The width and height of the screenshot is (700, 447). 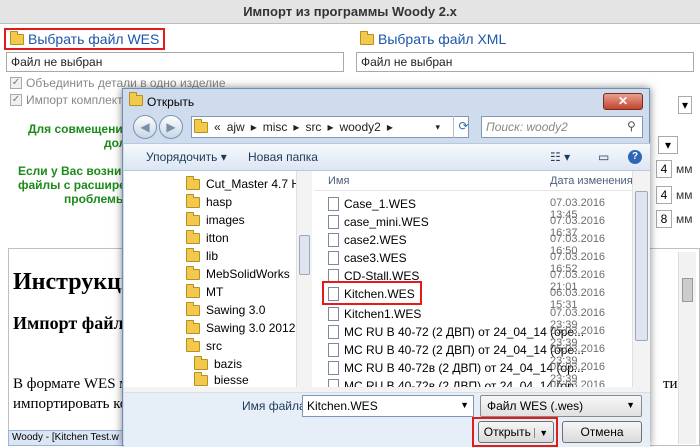 I want to click on spin-2: 4, so click(x=664, y=195).